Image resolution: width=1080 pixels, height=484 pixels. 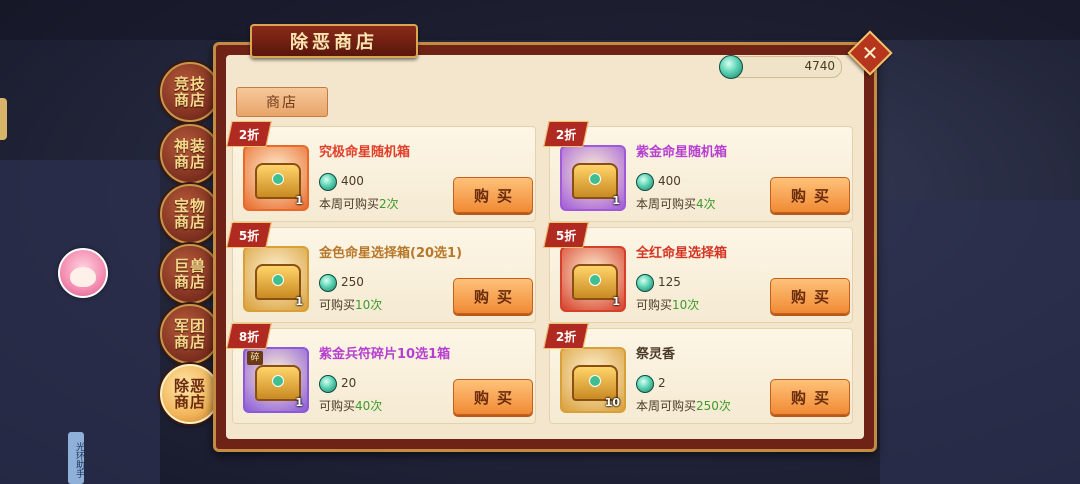 I want to click on purchase-limit: 可购买40次, so click(x=350, y=405).